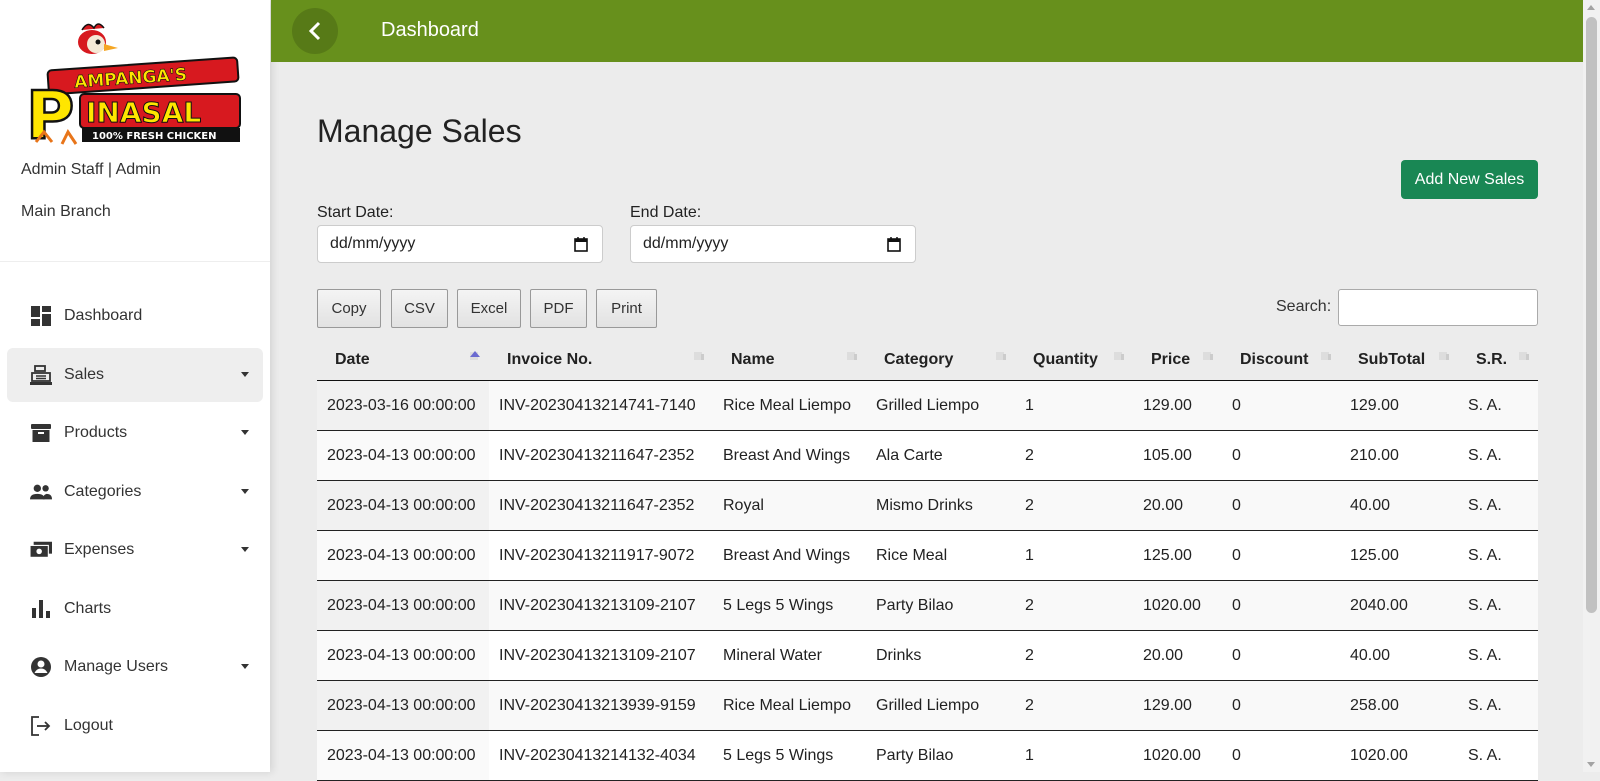 The width and height of the screenshot is (1600, 781). Describe the element at coordinates (88, 608) in the screenshot. I see `sidebar-item-label: Charts` at that location.